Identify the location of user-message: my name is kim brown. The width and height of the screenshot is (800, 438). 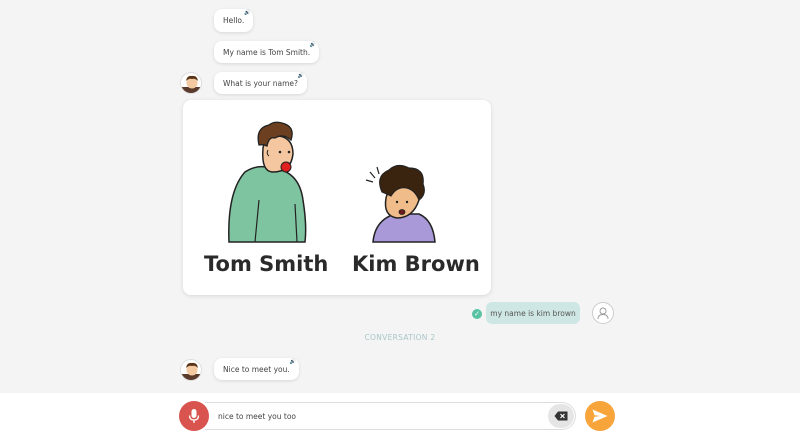
(533, 313).